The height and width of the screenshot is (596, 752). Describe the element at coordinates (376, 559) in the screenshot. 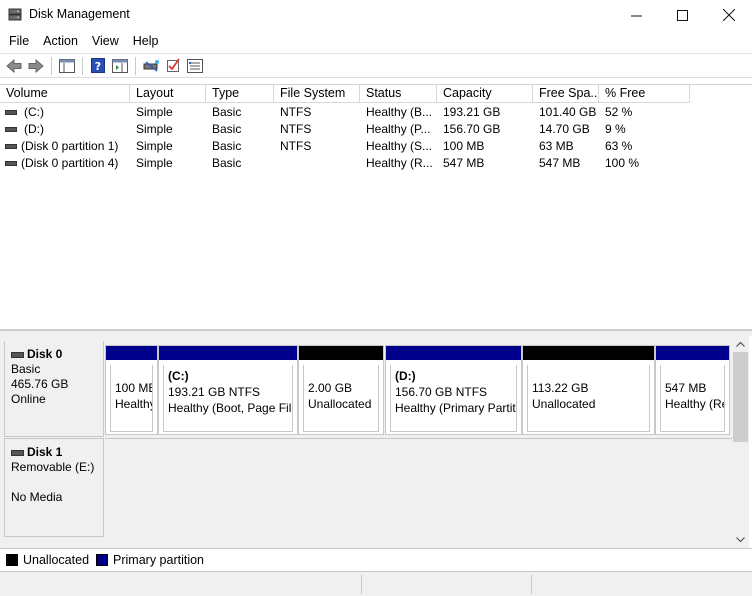

I see `legend: Unallocated Primary partition` at that location.